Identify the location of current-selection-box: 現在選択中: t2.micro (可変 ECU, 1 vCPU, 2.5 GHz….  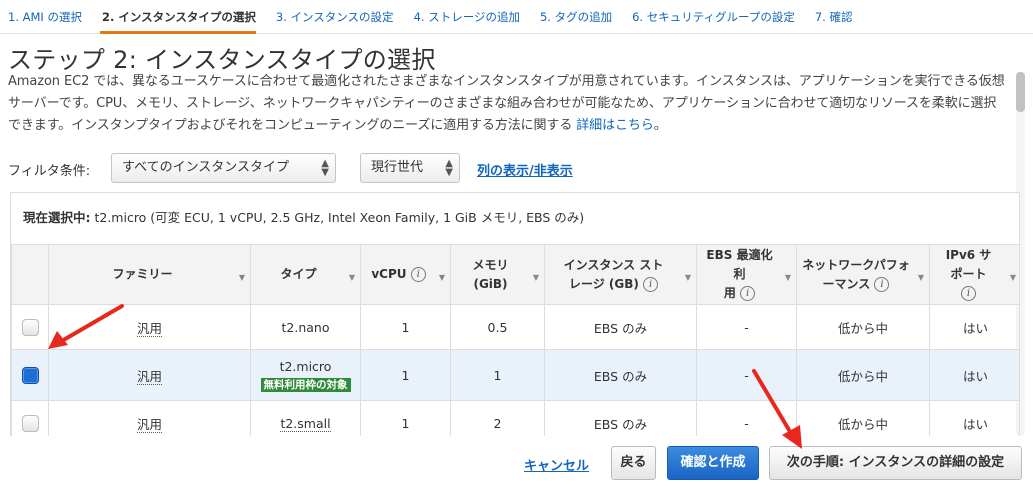
(515, 218).